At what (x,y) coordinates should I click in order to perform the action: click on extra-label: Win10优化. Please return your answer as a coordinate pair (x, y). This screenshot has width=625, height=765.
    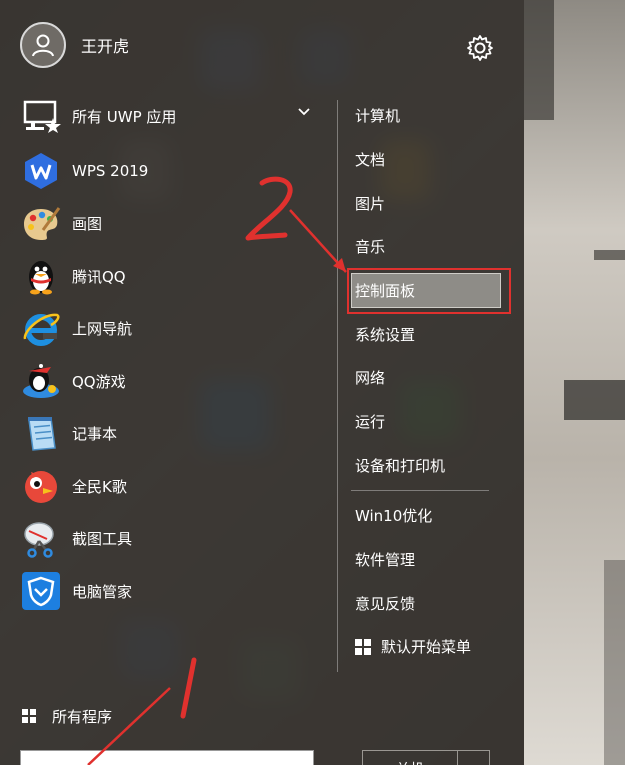
    Looking at the image, I should click on (394, 516).